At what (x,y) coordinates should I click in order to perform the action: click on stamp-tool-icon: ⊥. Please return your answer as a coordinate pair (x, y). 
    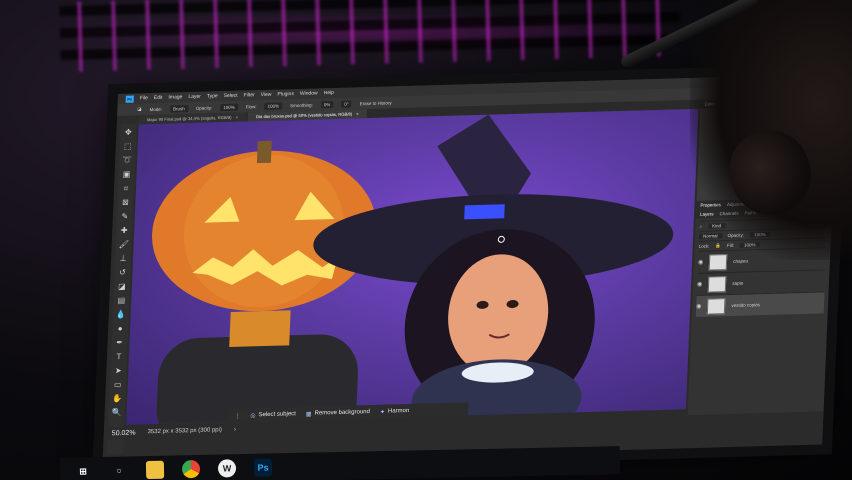
    Looking at the image, I should click on (123, 259).